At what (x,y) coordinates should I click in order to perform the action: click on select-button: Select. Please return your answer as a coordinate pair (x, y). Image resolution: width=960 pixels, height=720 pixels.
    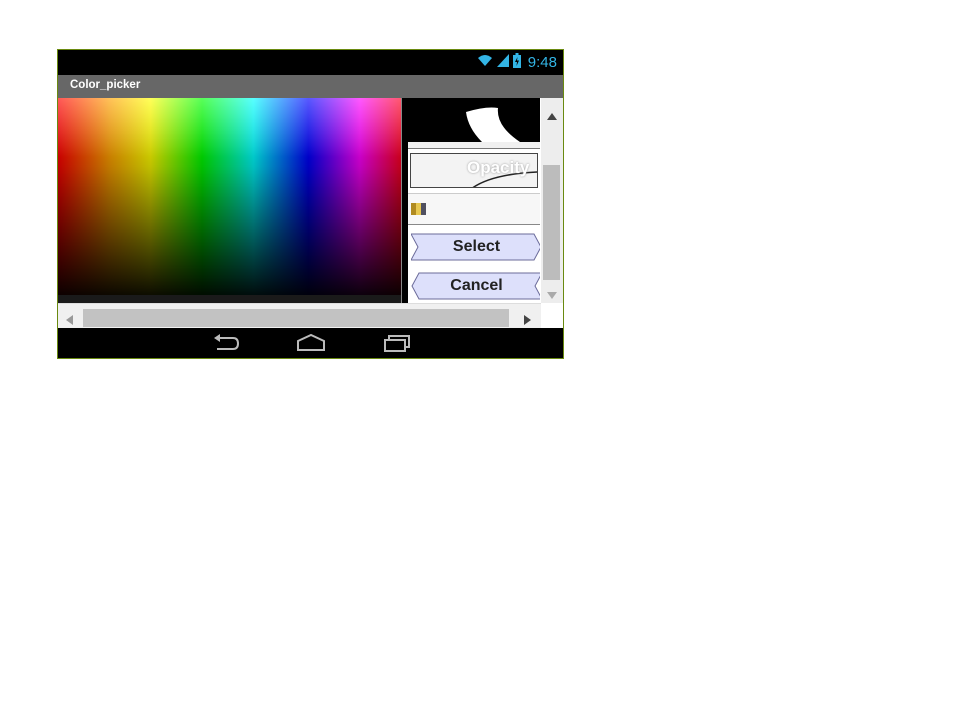
    Looking at the image, I should click on (475, 247).